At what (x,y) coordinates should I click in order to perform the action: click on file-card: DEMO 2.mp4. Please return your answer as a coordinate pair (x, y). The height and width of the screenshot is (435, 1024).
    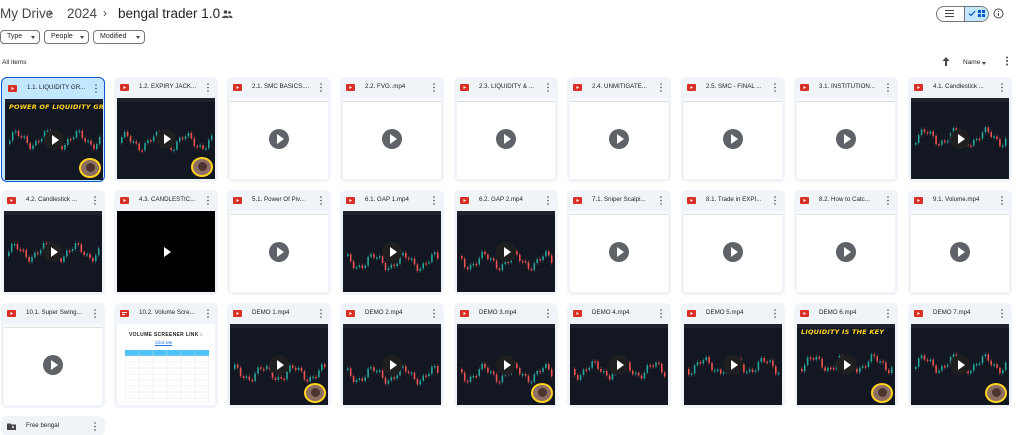
    Looking at the image, I should click on (392, 355).